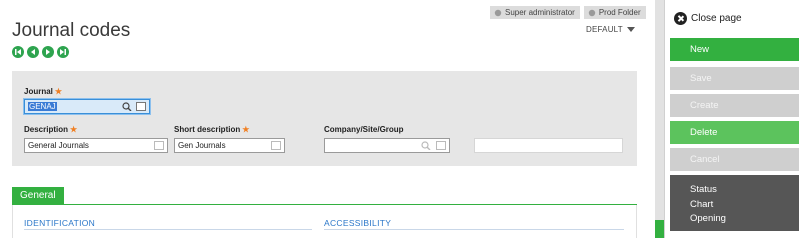 This screenshot has height=240, width=800. Describe the element at coordinates (387, 145) in the screenshot. I see `company-field` at that location.